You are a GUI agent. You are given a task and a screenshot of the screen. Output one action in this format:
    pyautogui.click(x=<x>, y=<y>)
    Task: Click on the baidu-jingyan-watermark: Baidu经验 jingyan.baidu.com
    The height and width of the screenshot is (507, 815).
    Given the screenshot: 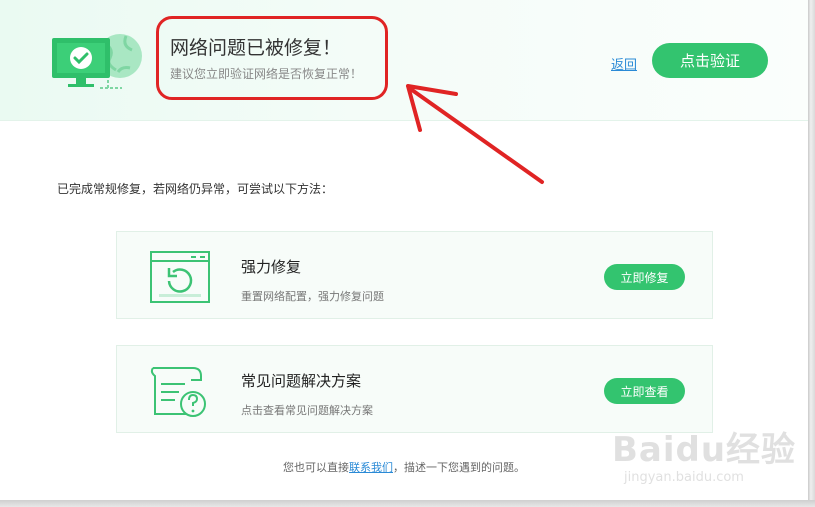 What is the action you would take?
    pyautogui.click(x=703, y=457)
    